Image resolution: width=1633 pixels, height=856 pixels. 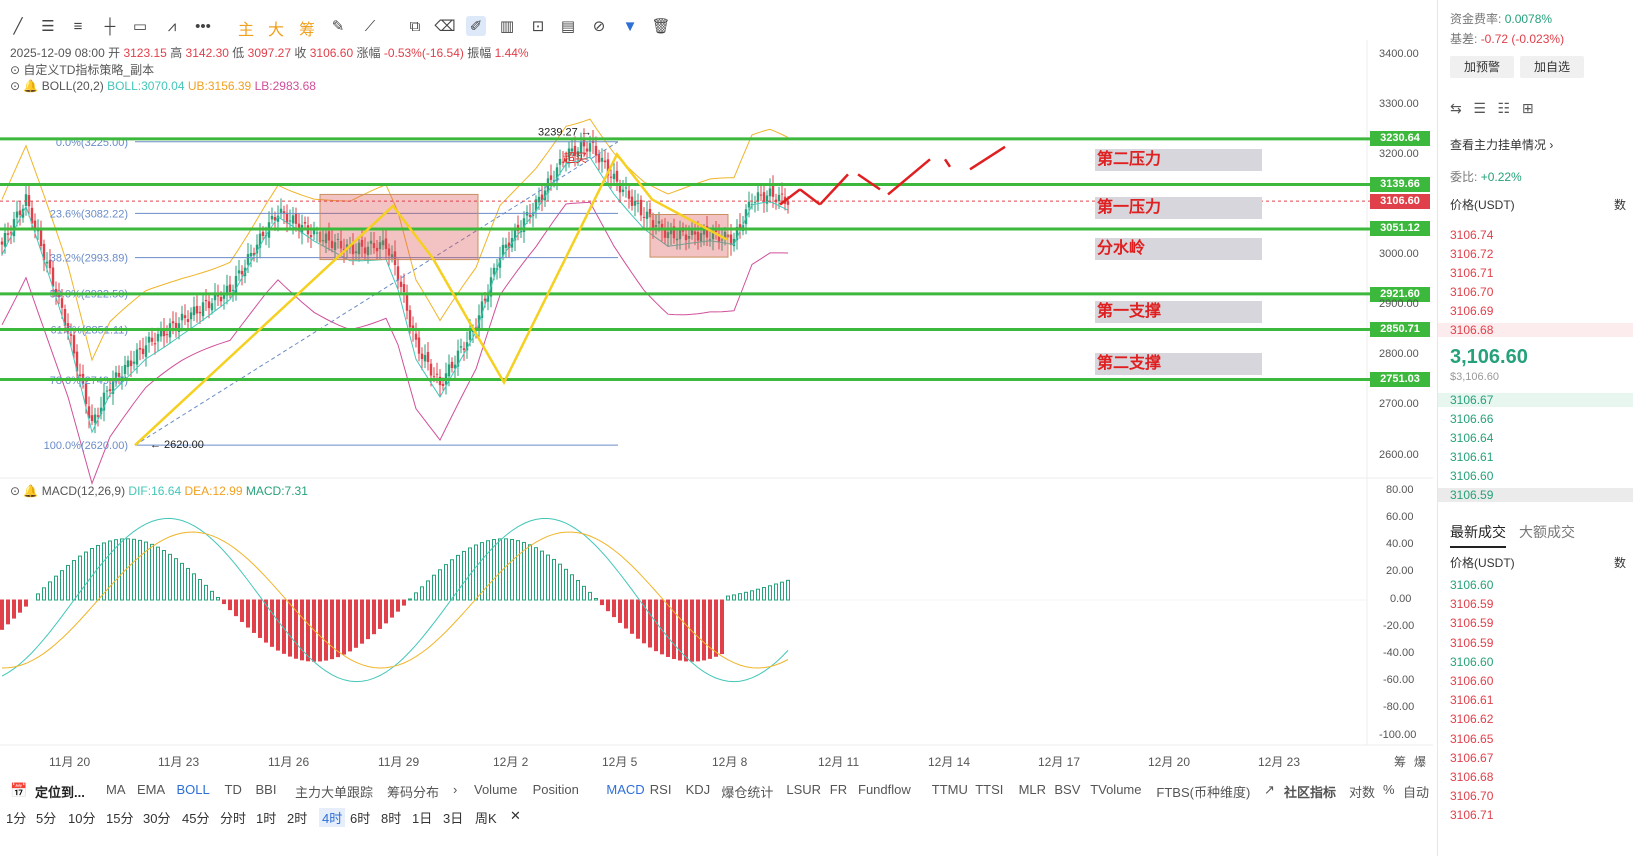 I want to click on auto-toggle: 自动, so click(x=1416, y=791).